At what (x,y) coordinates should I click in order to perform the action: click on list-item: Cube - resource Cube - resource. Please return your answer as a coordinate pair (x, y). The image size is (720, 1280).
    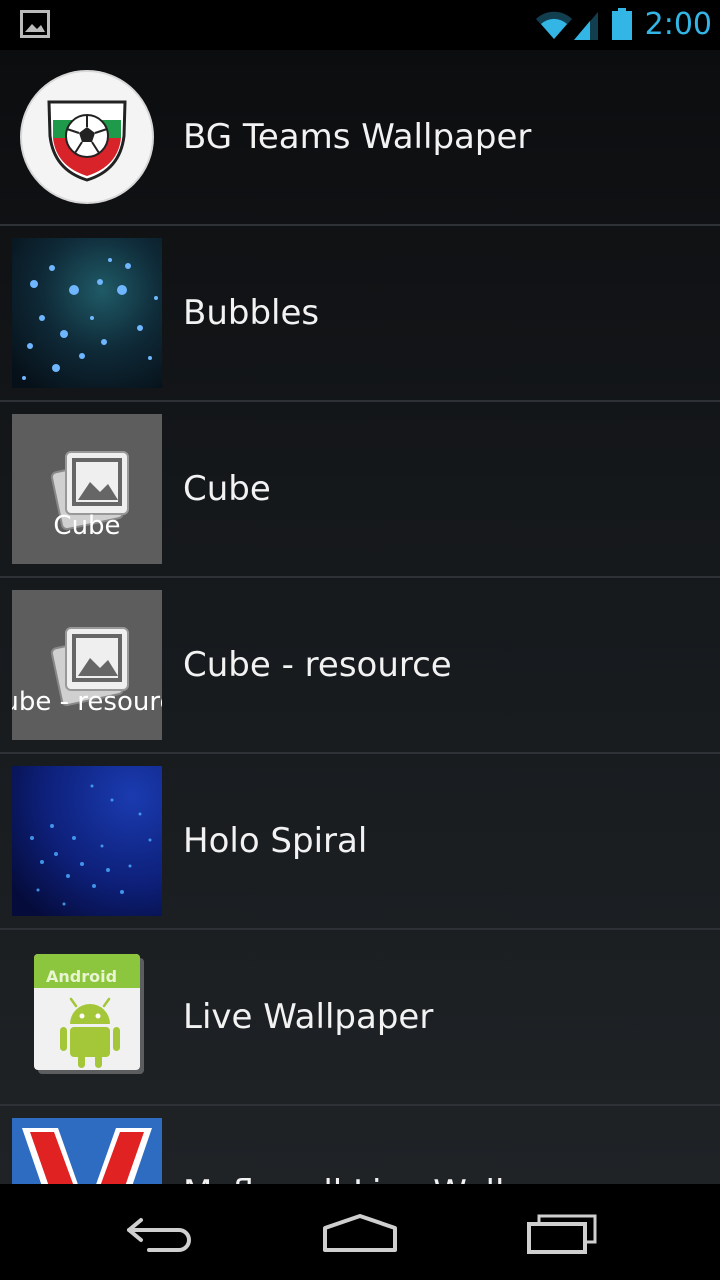
    Looking at the image, I should click on (360, 666).